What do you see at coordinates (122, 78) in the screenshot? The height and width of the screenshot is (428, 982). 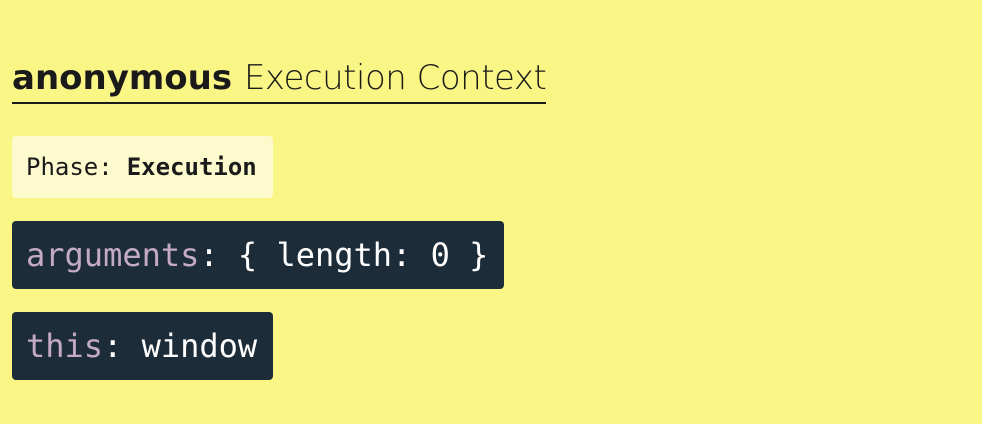 I see `function-name: anonymous` at bounding box center [122, 78].